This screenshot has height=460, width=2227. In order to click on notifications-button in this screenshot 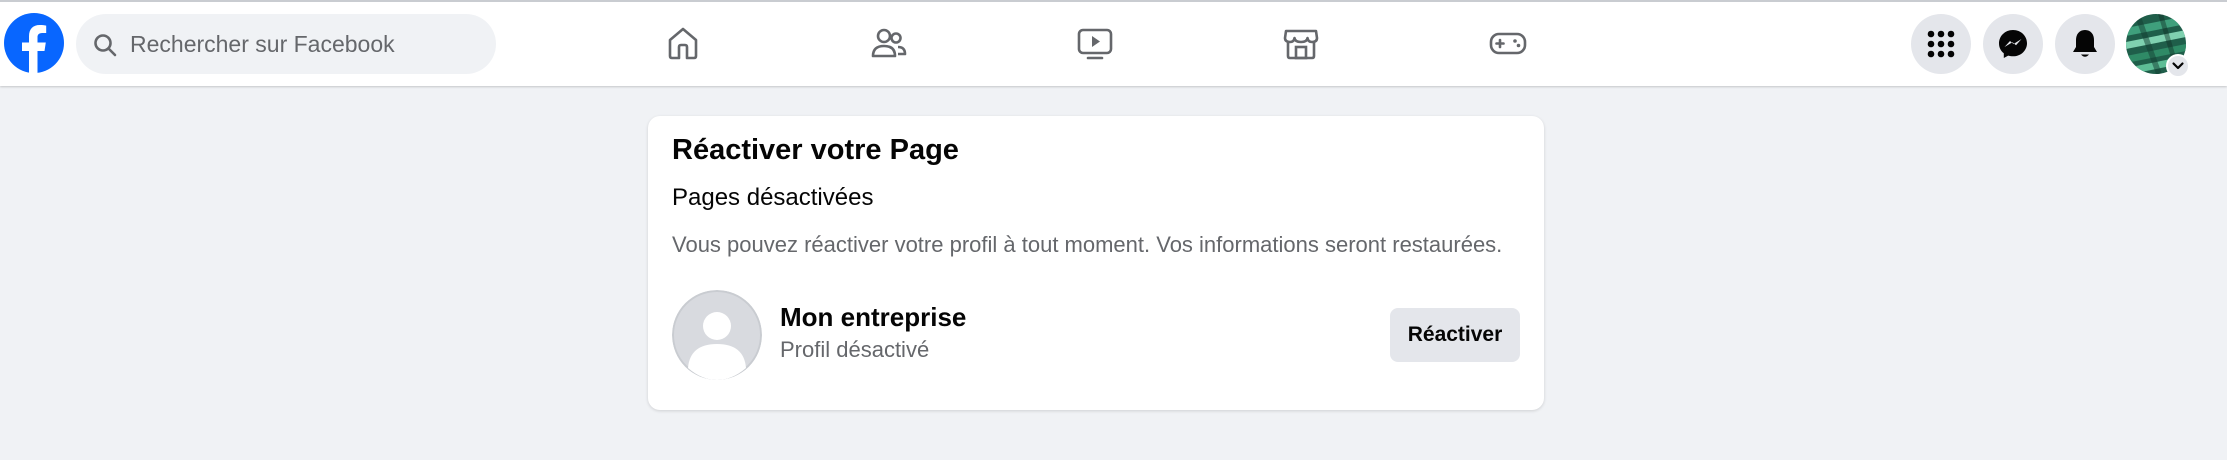, I will do `click(2085, 44)`.